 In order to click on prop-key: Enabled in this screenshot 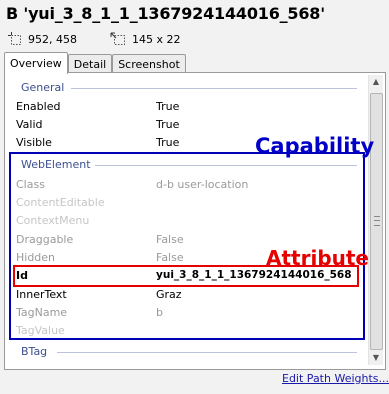, I will do `click(38, 106)`.